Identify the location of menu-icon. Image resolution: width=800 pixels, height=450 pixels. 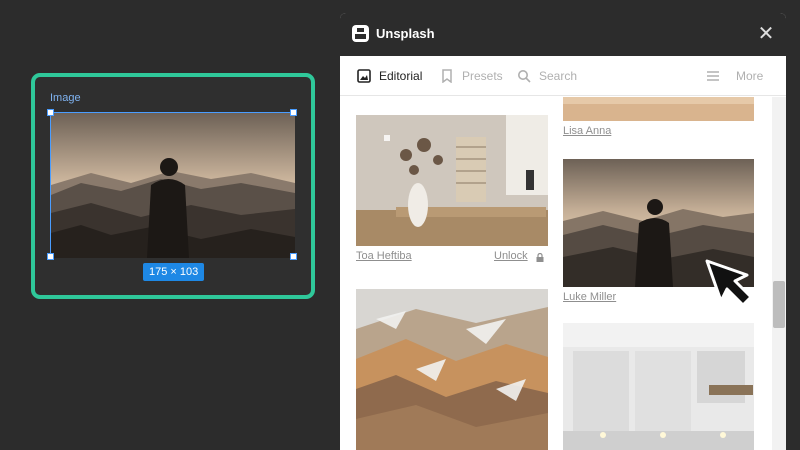
(713, 76).